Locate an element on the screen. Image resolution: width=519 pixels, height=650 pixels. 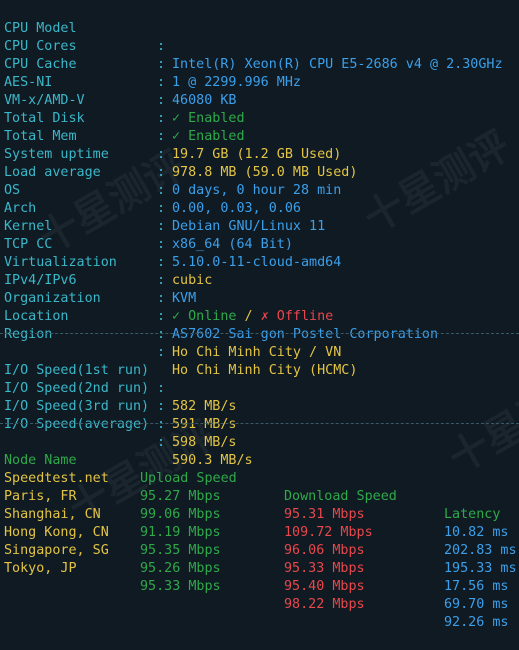
info-value: 1 @ 2299.996 MHz is located at coordinates (236, 82).